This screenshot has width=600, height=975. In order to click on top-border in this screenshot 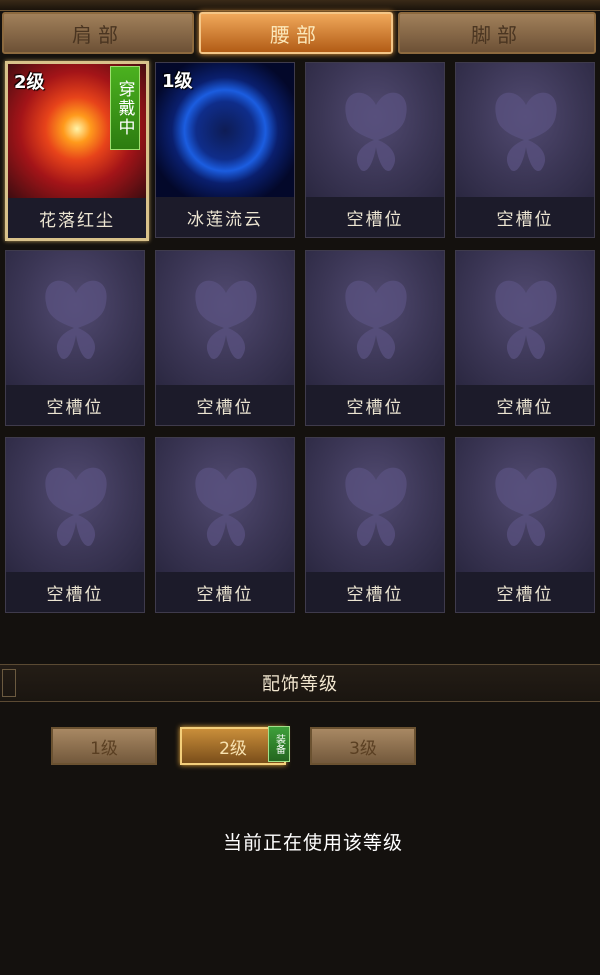, I will do `click(300, 5)`.